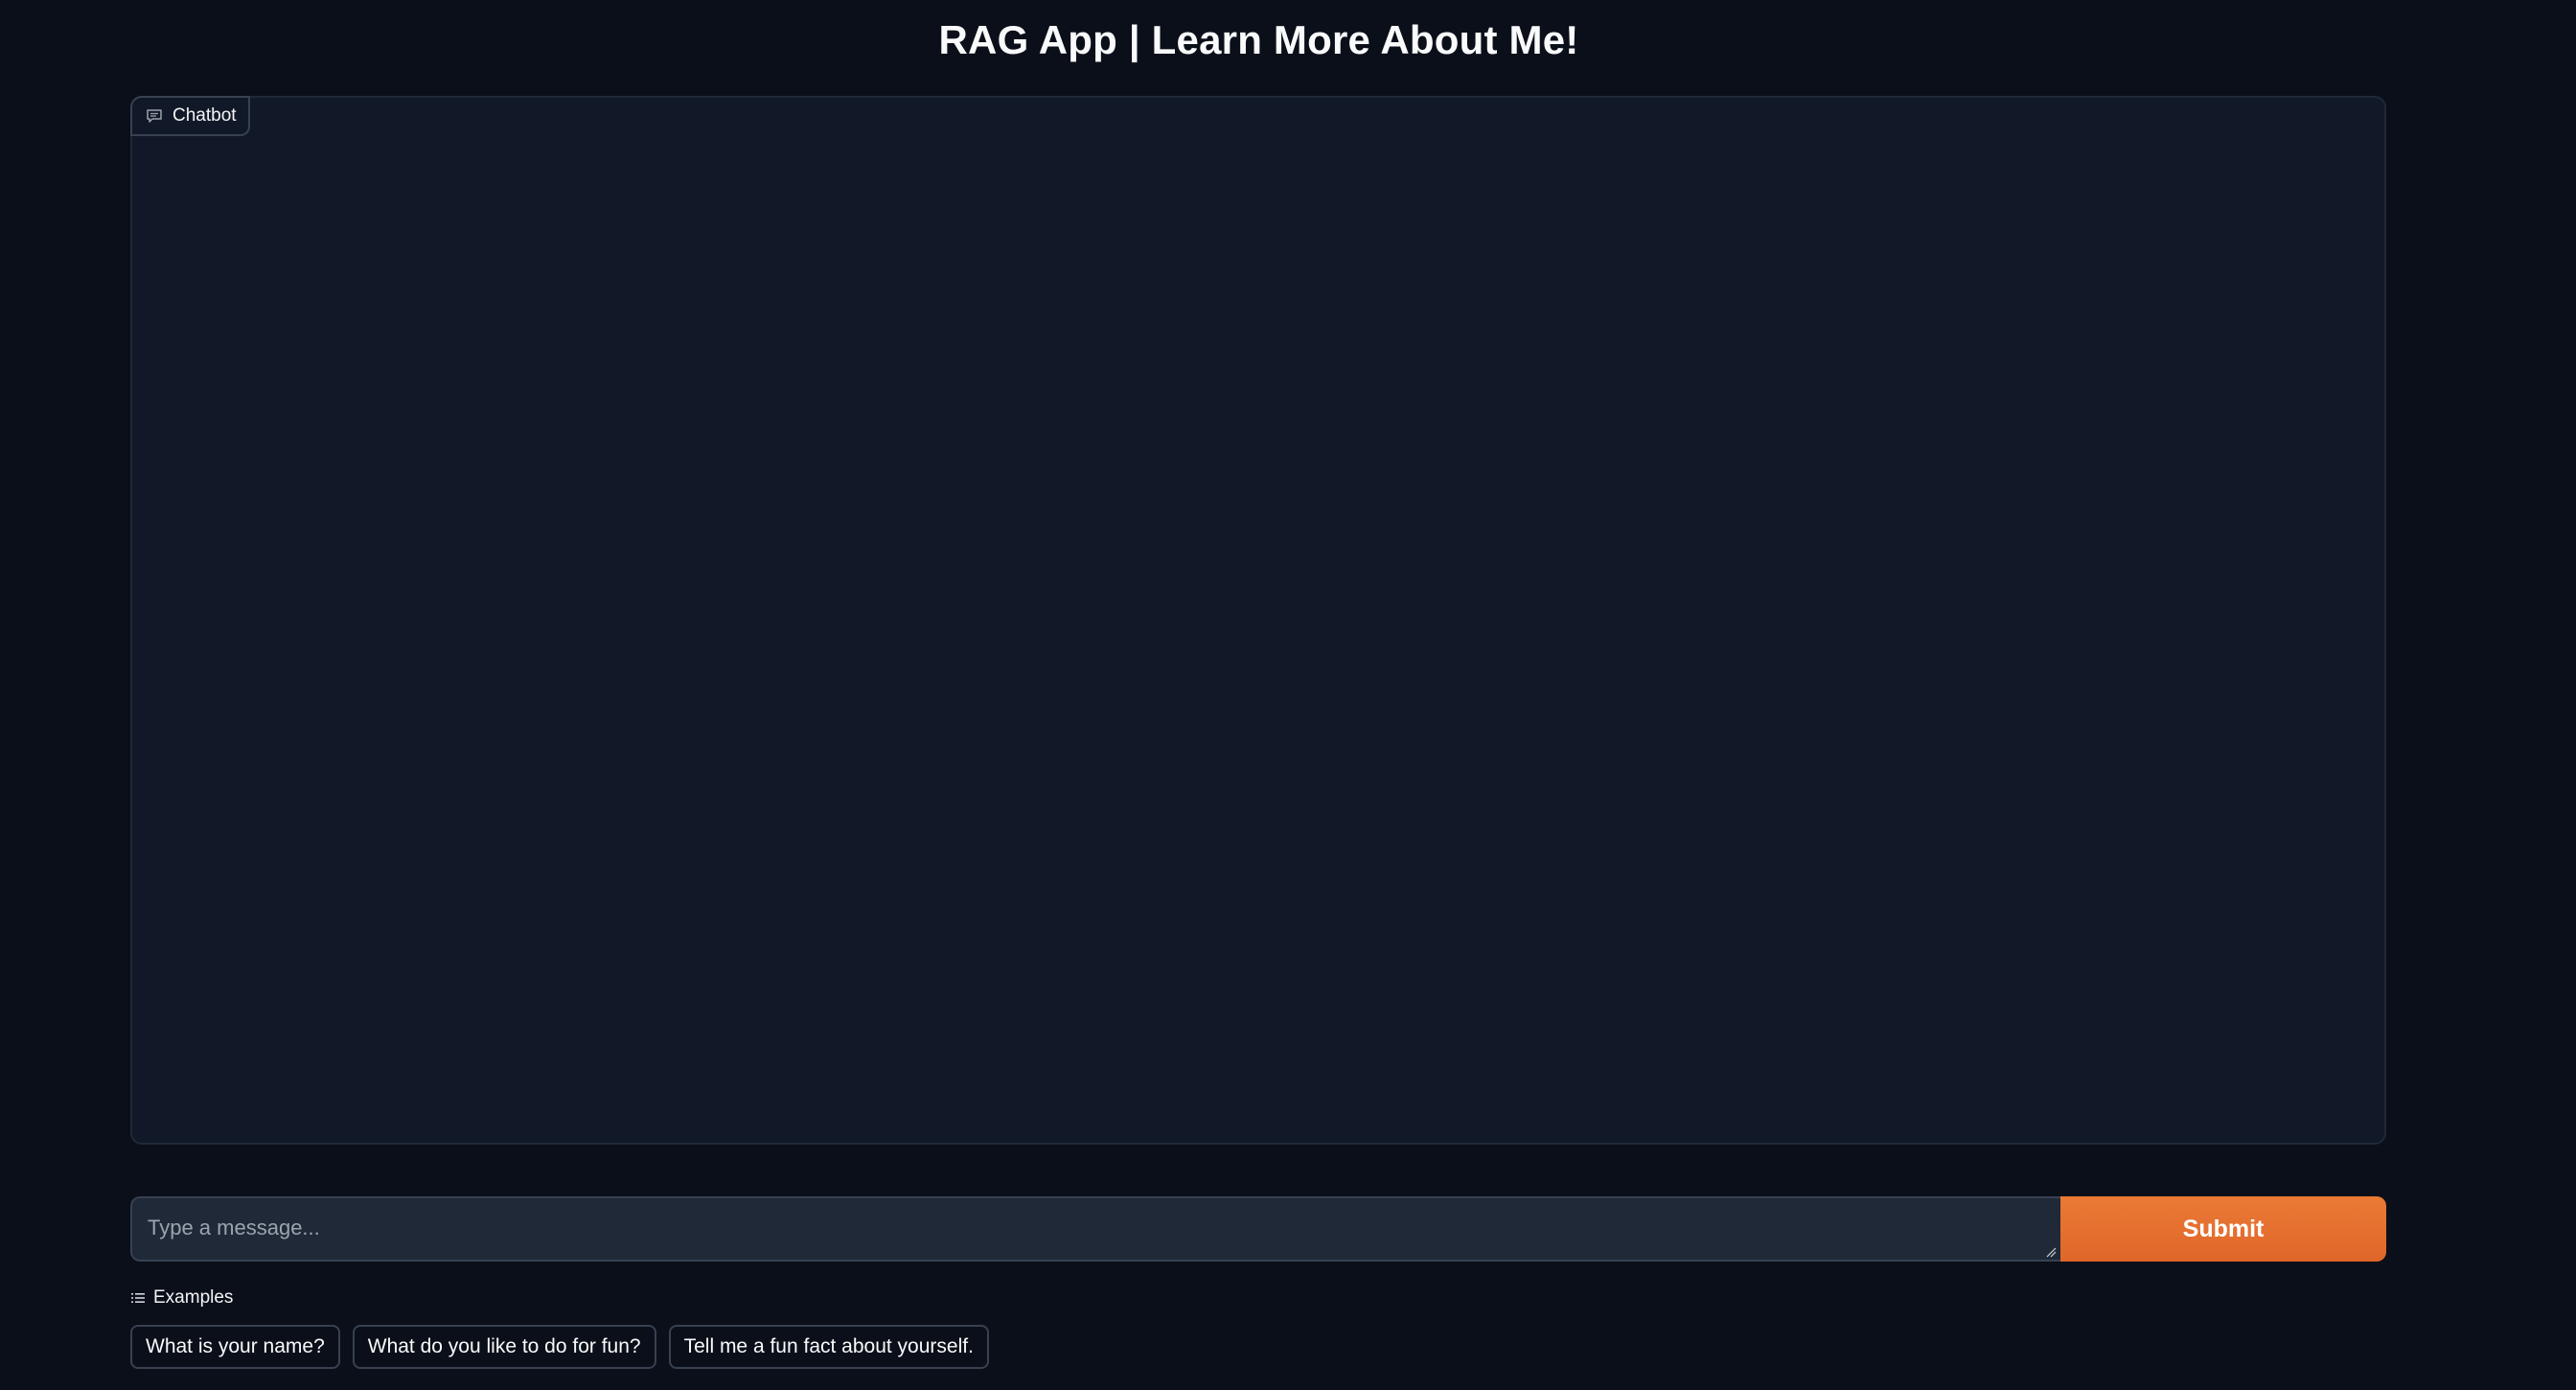 The image size is (2576, 1390). I want to click on chat-bubble-icon, so click(154, 116).